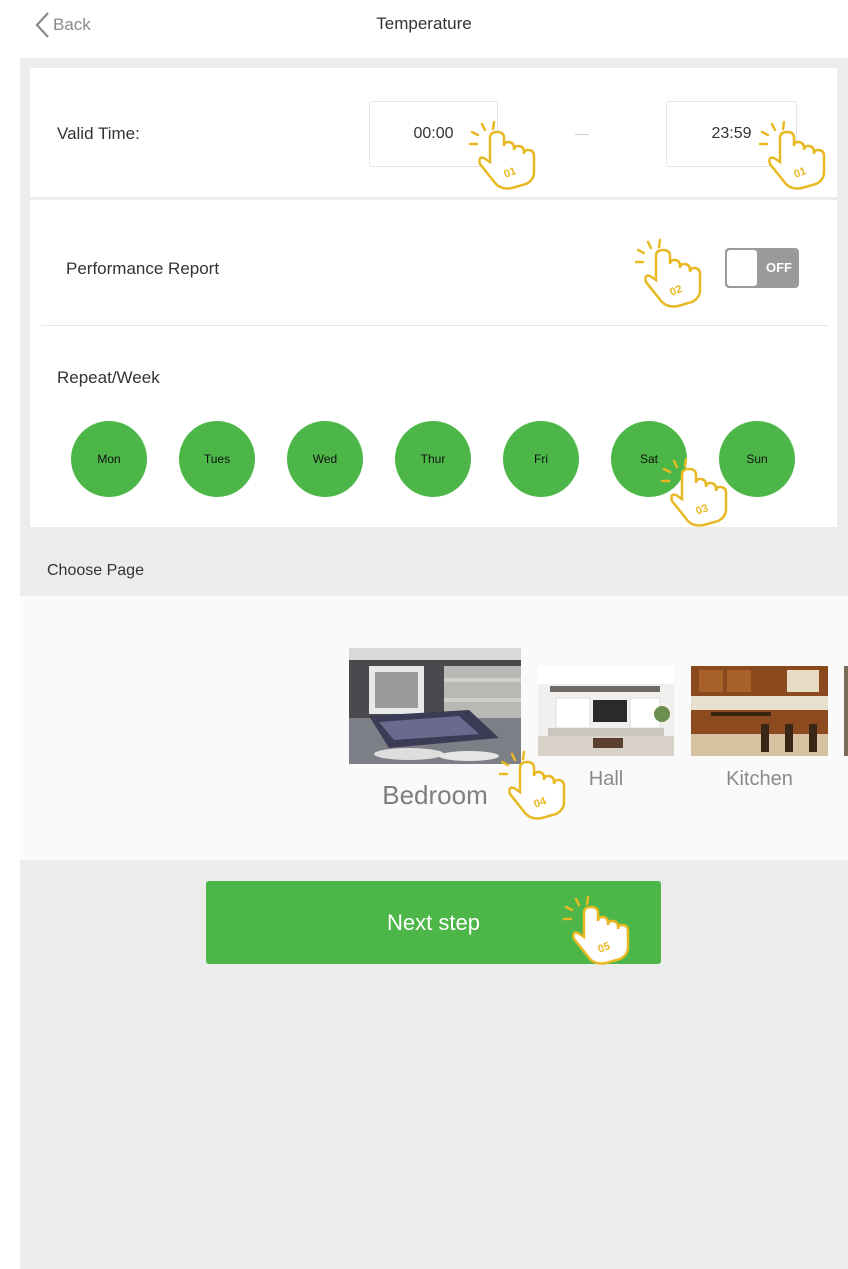  What do you see at coordinates (433, 459) in the screenshot?
I see `day-thur-button: Thur` at bounding box center [433, 459].